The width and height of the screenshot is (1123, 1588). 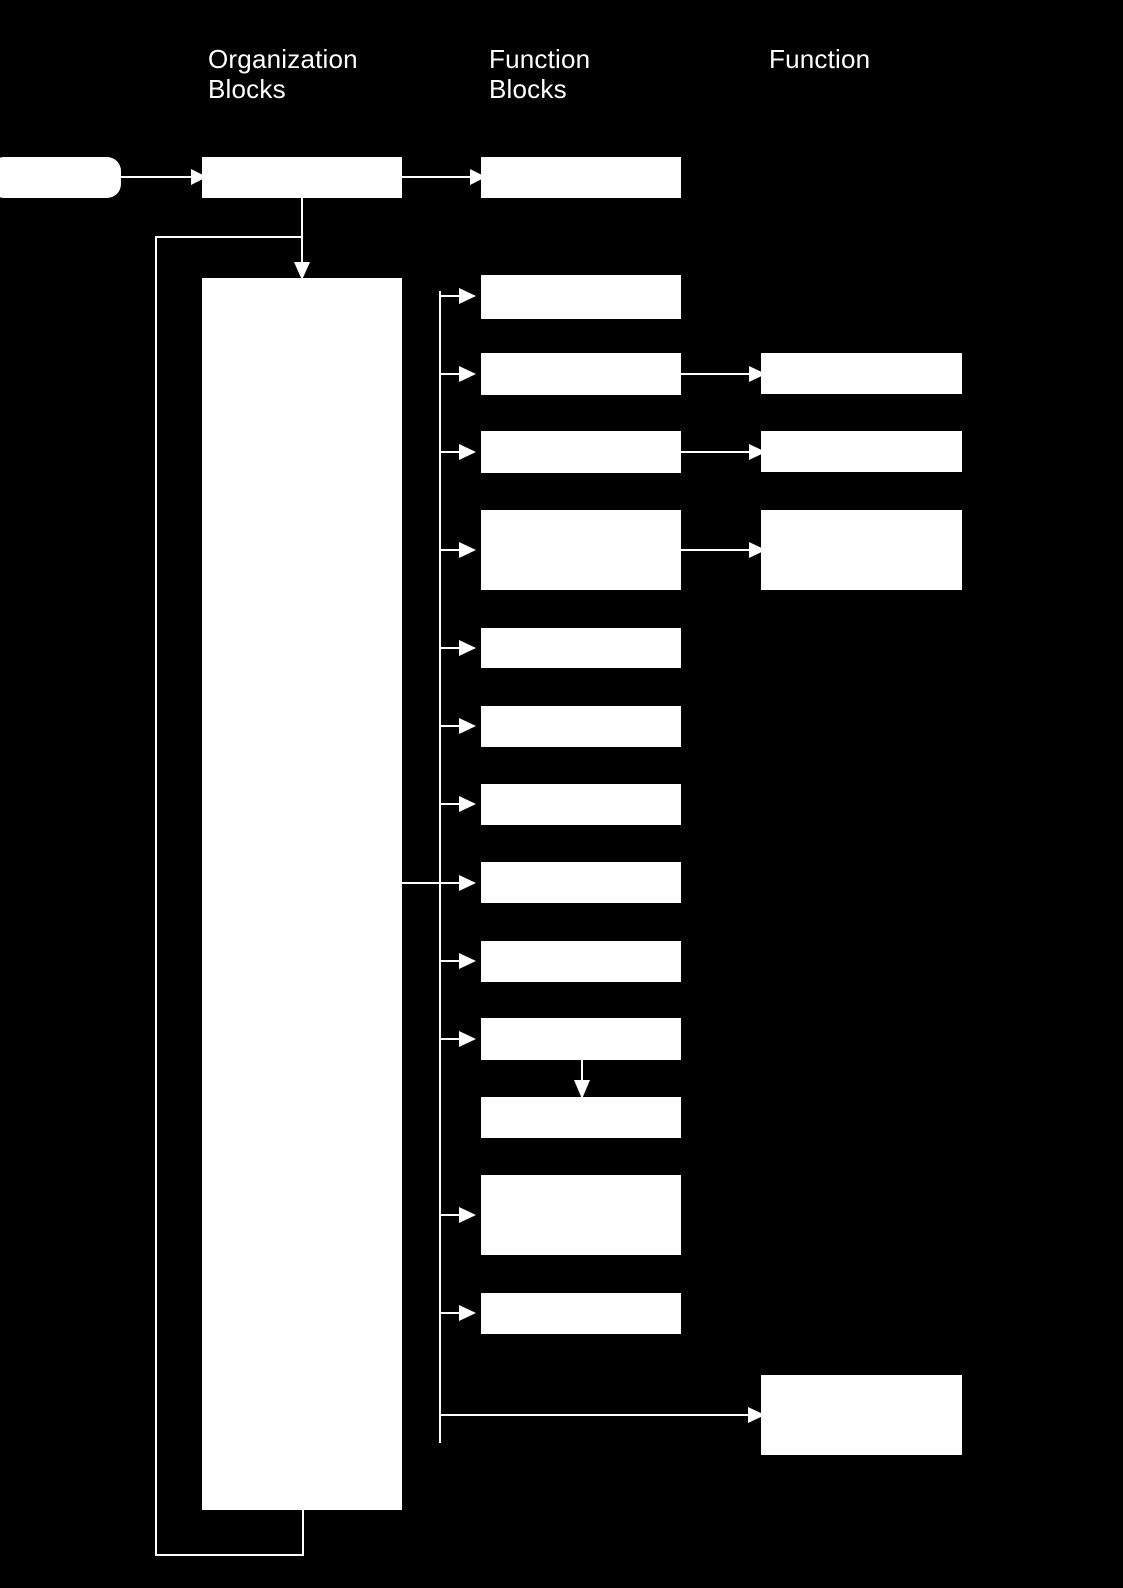 I want to click on connector-ob-top-to-ob-main, so click(x=302, y=239).